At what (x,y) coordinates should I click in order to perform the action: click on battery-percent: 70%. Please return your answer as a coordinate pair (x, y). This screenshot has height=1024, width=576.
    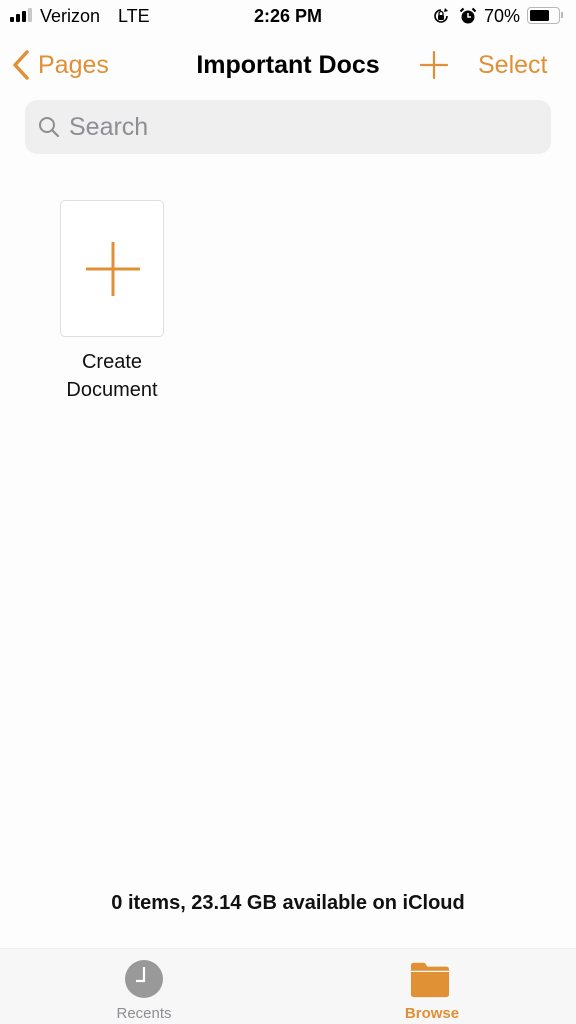
    Looking at the image, I should click on (502, 16).